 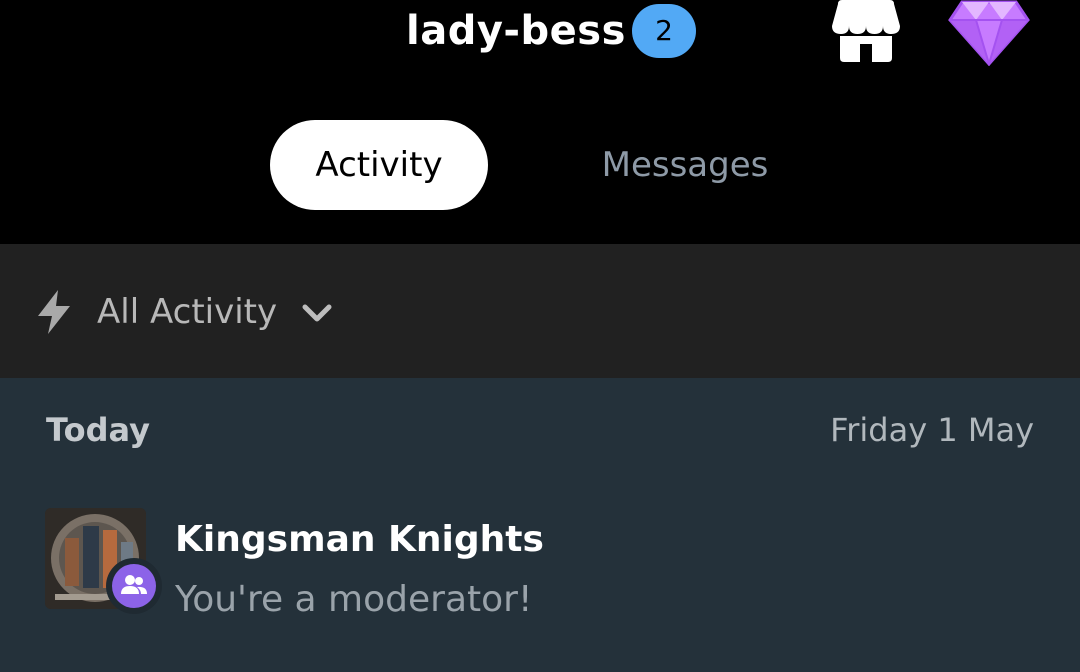 I want to click on filter-label: All Activity, so click(x=187, y=312).